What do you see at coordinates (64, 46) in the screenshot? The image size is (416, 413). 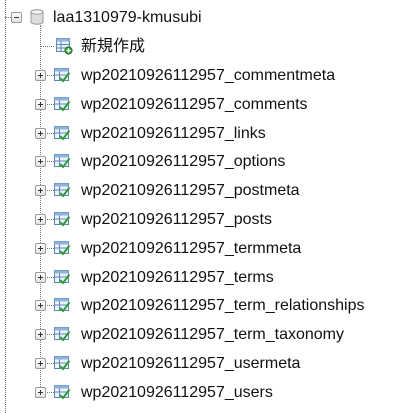 I see `new-table-icon` at bounding box center [64, 46].